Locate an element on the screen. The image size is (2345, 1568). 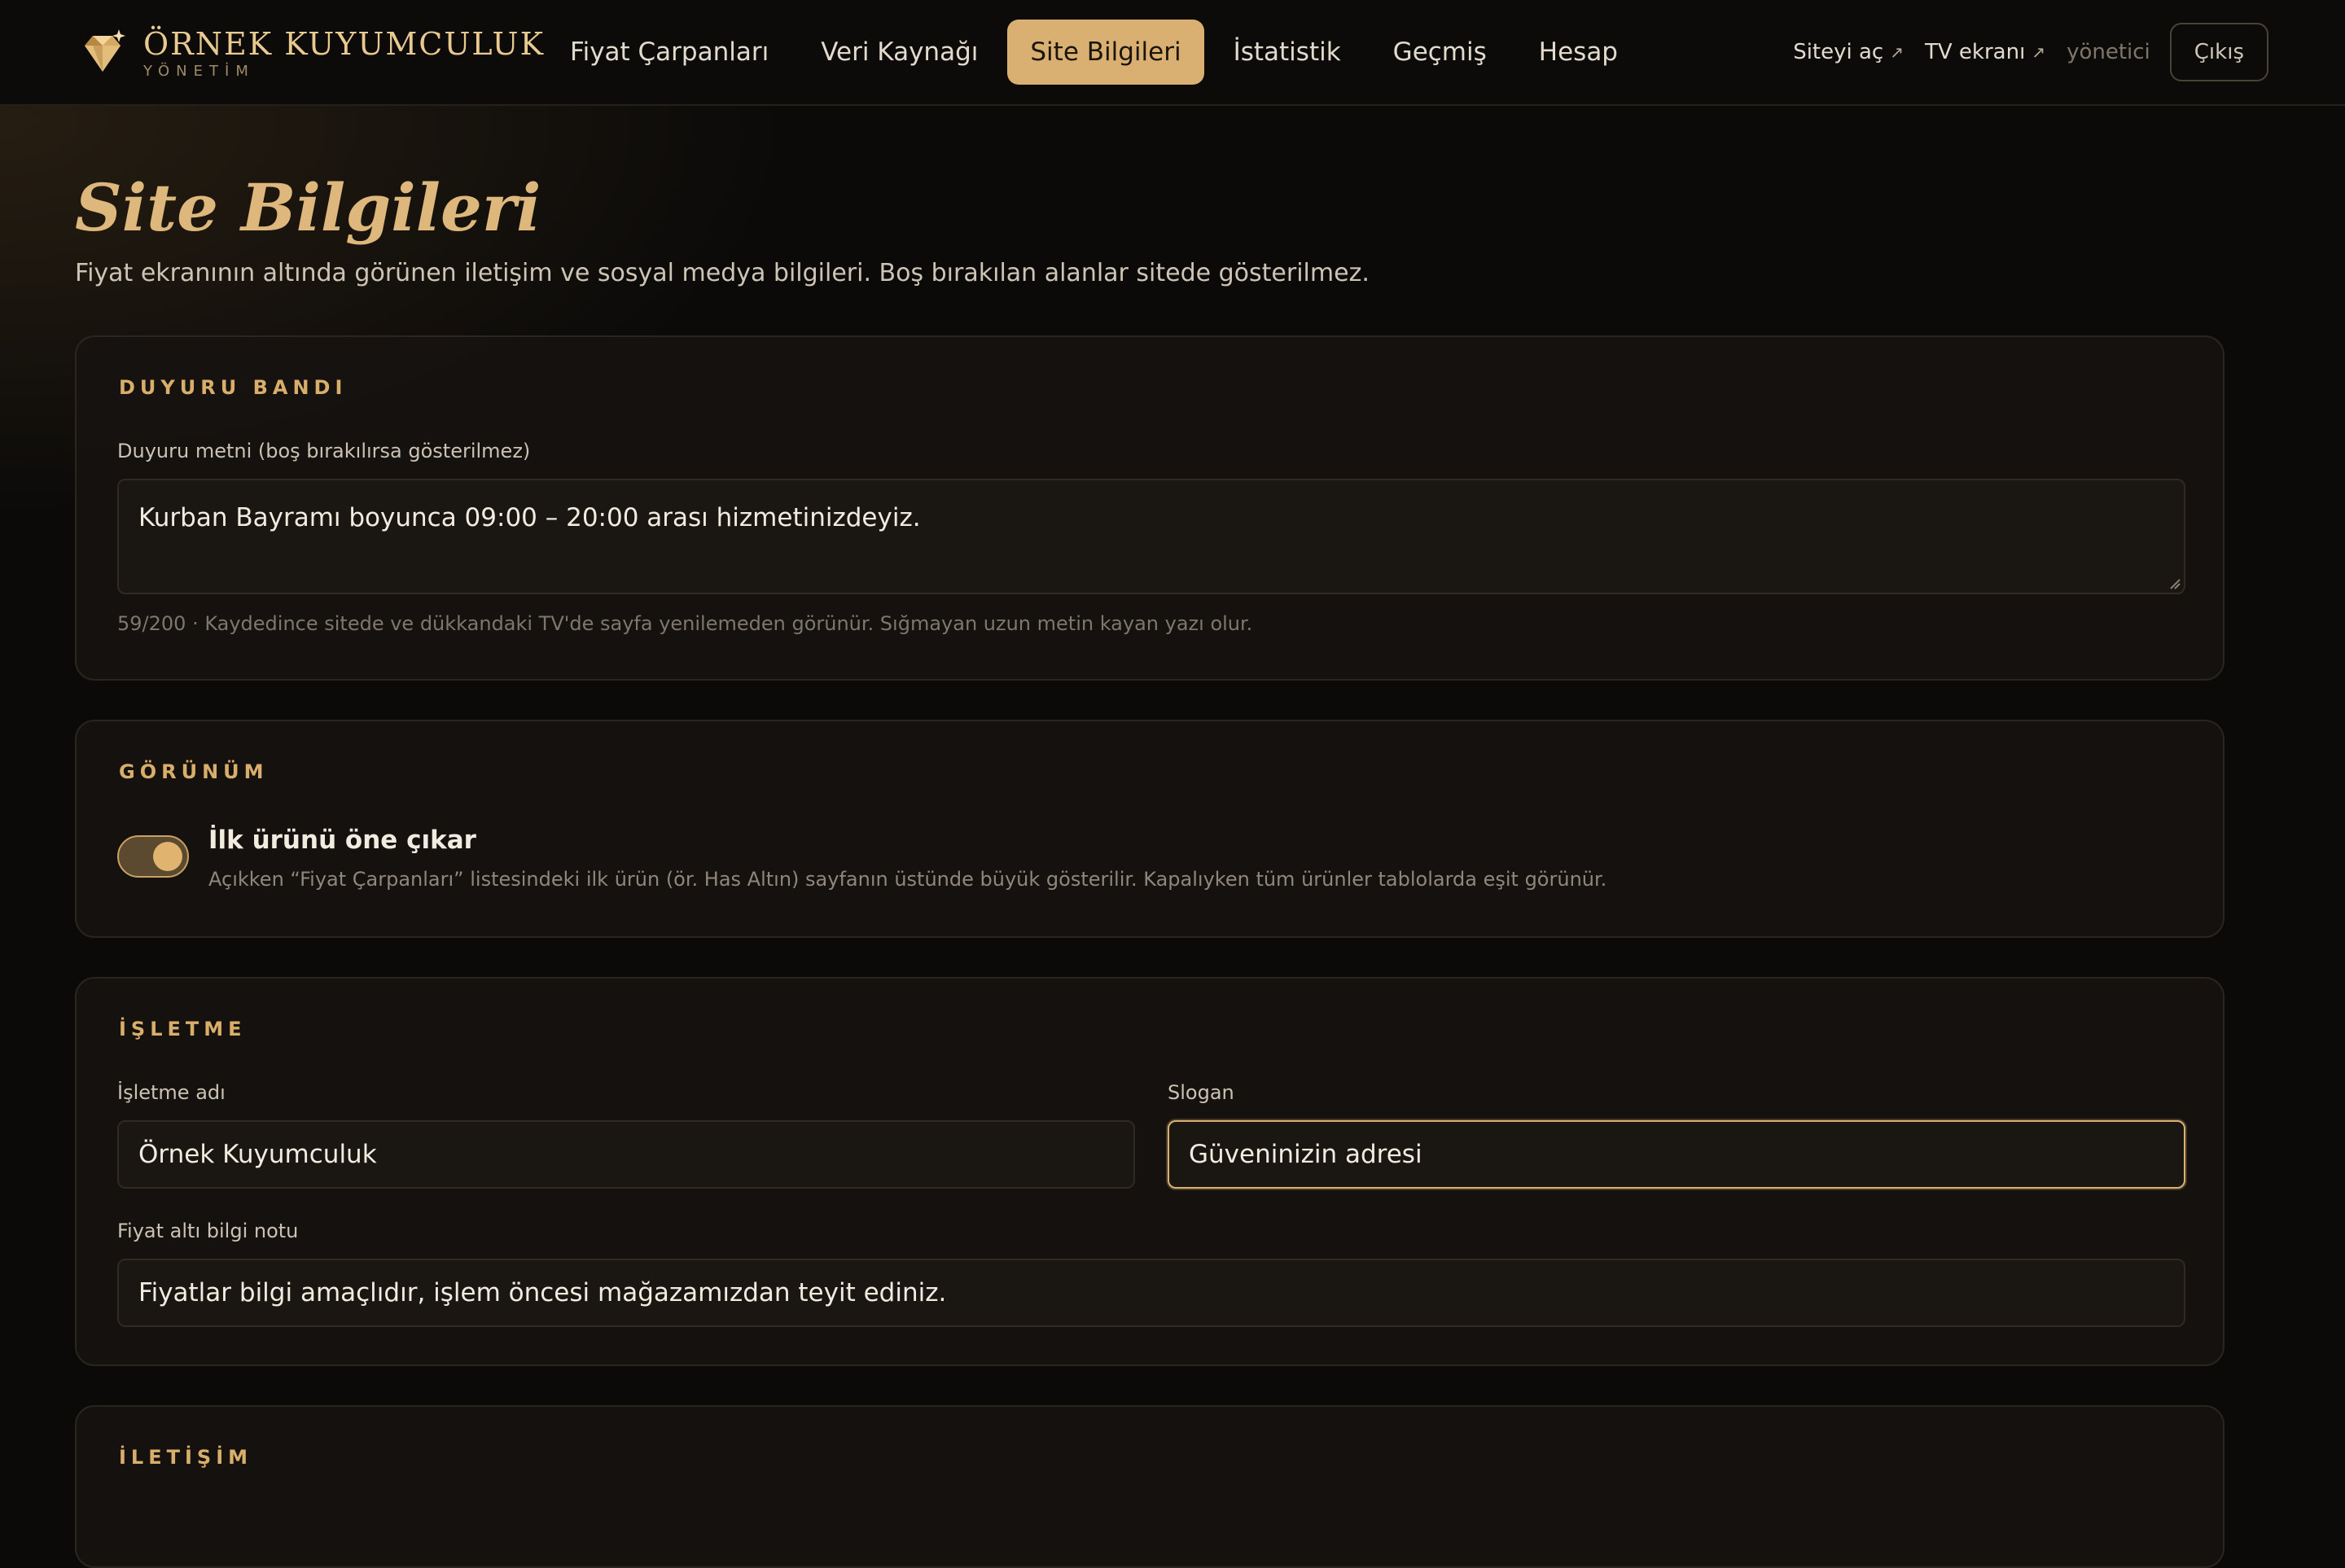
slogan-value: Güveninizin adresi is located at coordinates (1306, 1154).